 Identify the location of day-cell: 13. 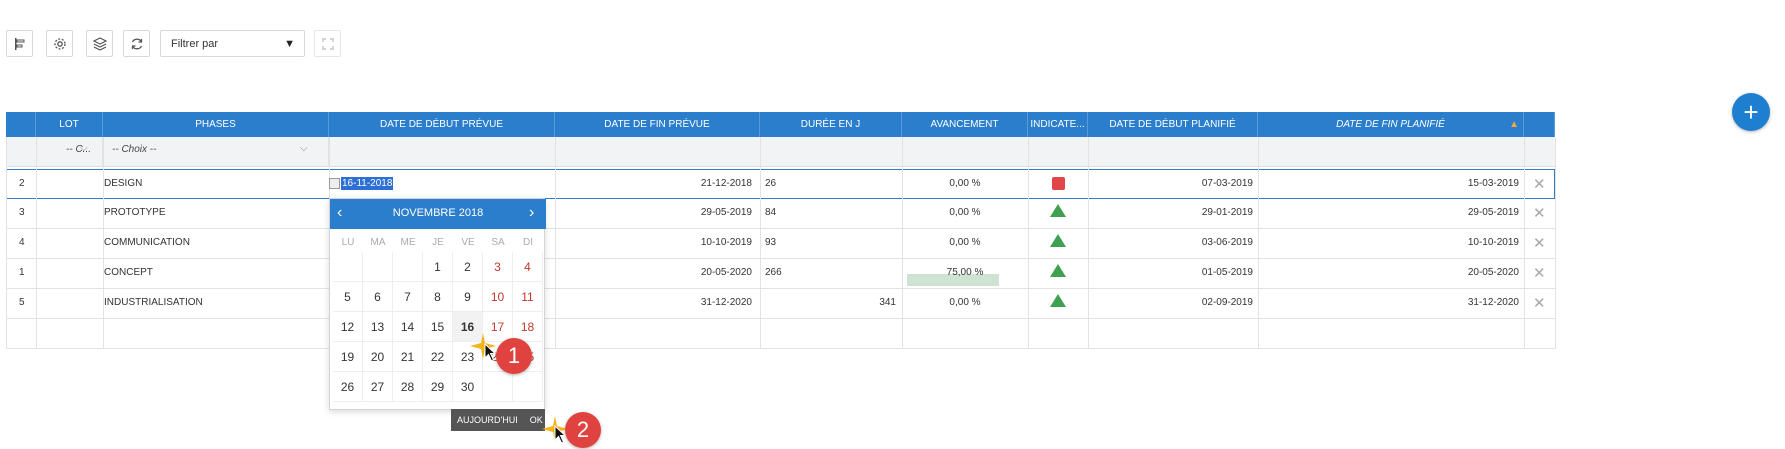
(378, 327).